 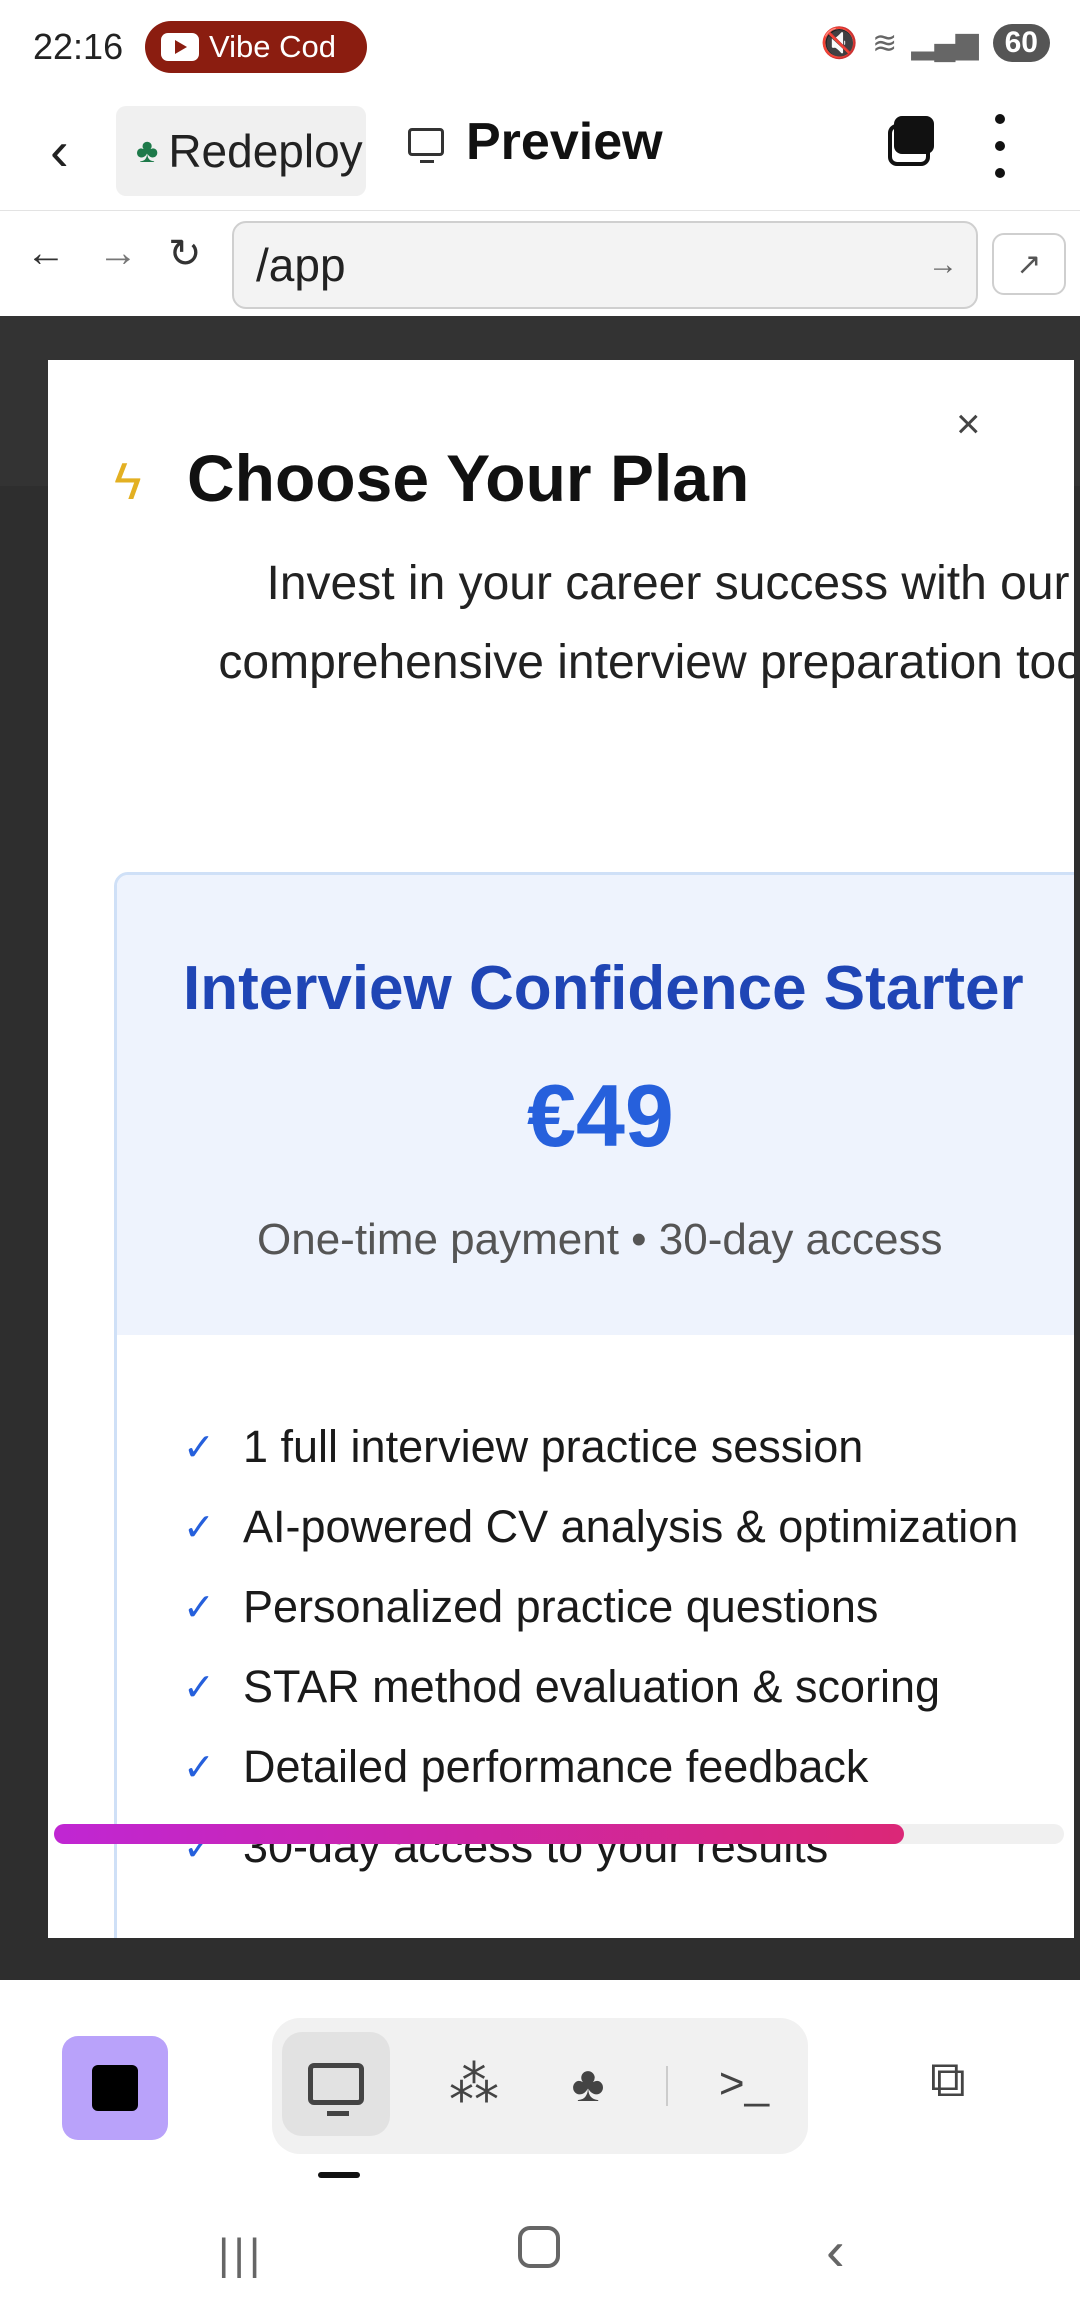 I want to click on battery-indicator: 60, so click(x=1021, y=43).